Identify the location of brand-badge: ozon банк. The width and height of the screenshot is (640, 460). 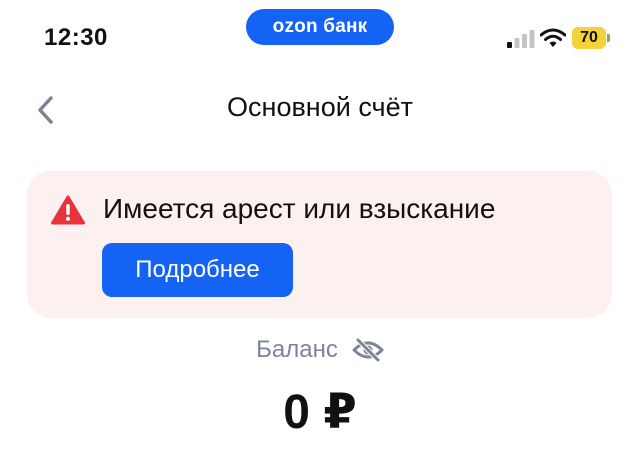
(320, 27).